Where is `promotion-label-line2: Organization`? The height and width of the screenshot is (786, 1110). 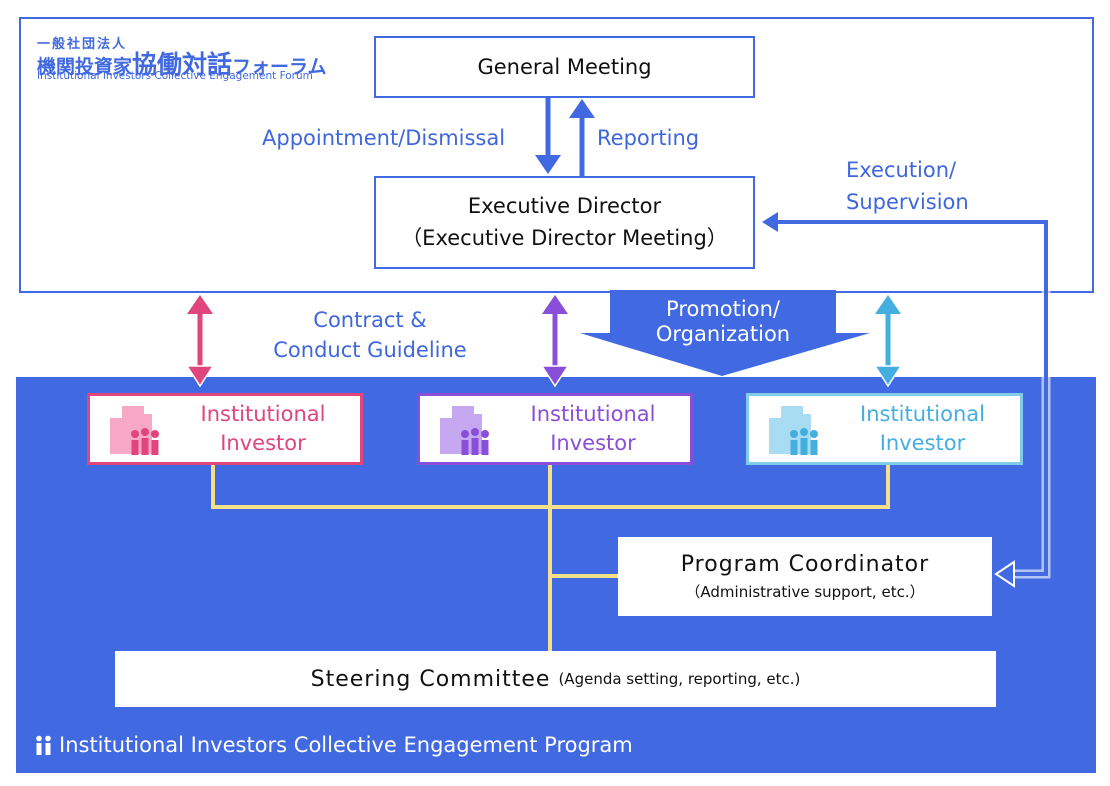
promotion-label-line2: Organization is located at coordinates (723, 334).